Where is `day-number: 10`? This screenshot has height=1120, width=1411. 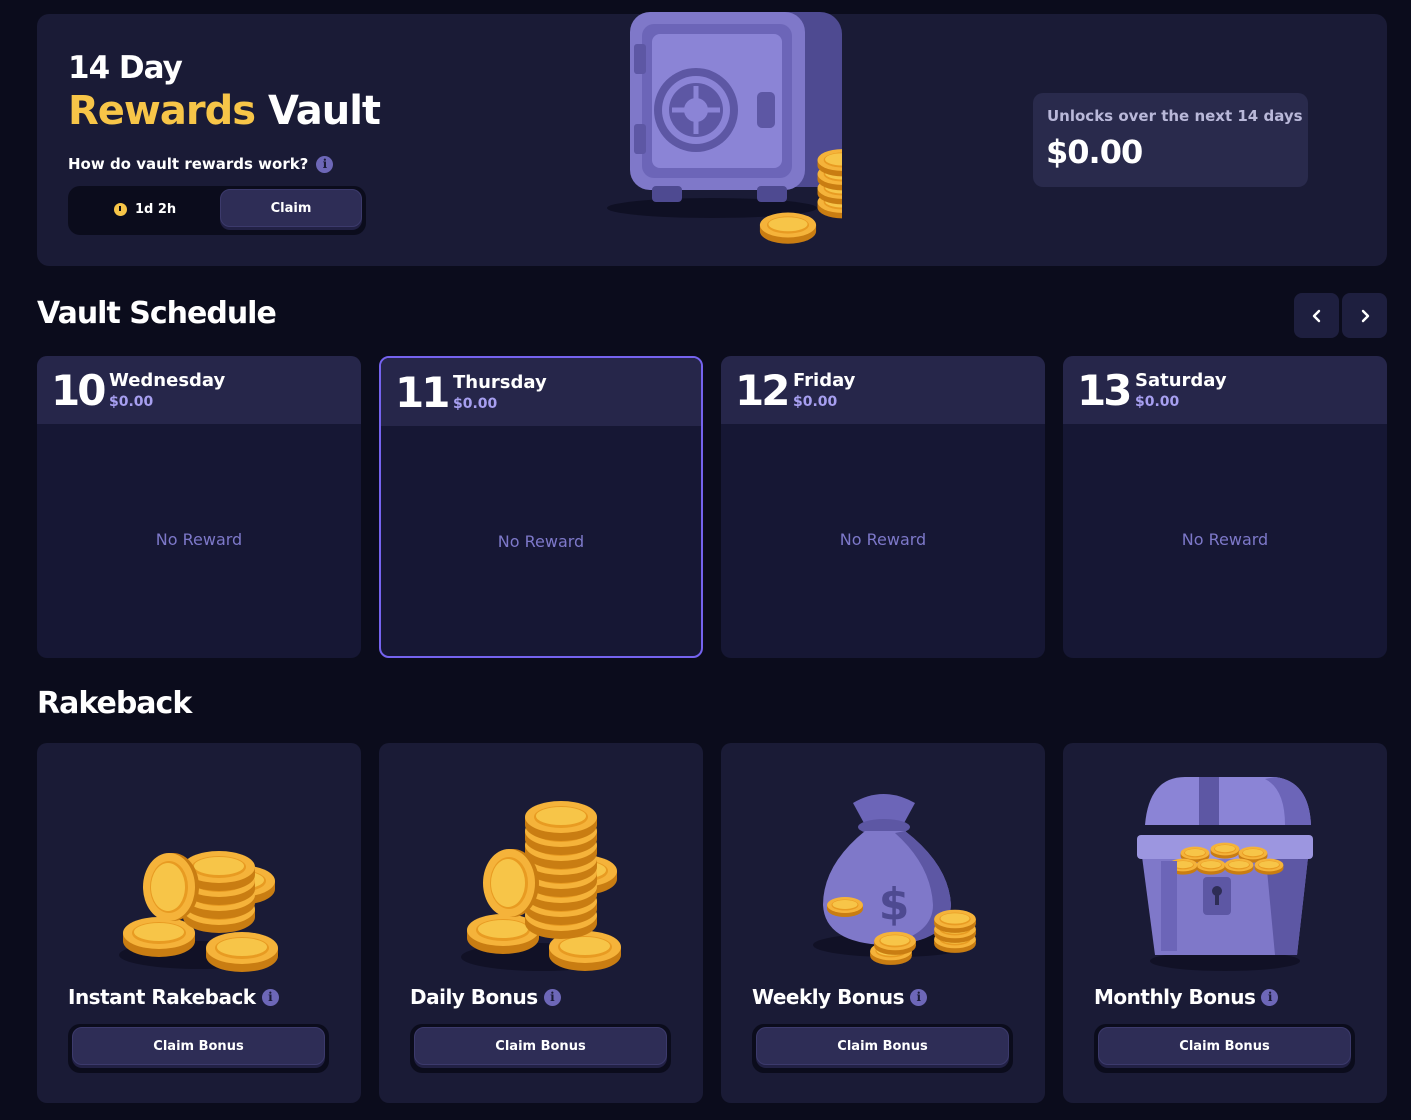
day-number: 10 is located at coordinates (78, 390).